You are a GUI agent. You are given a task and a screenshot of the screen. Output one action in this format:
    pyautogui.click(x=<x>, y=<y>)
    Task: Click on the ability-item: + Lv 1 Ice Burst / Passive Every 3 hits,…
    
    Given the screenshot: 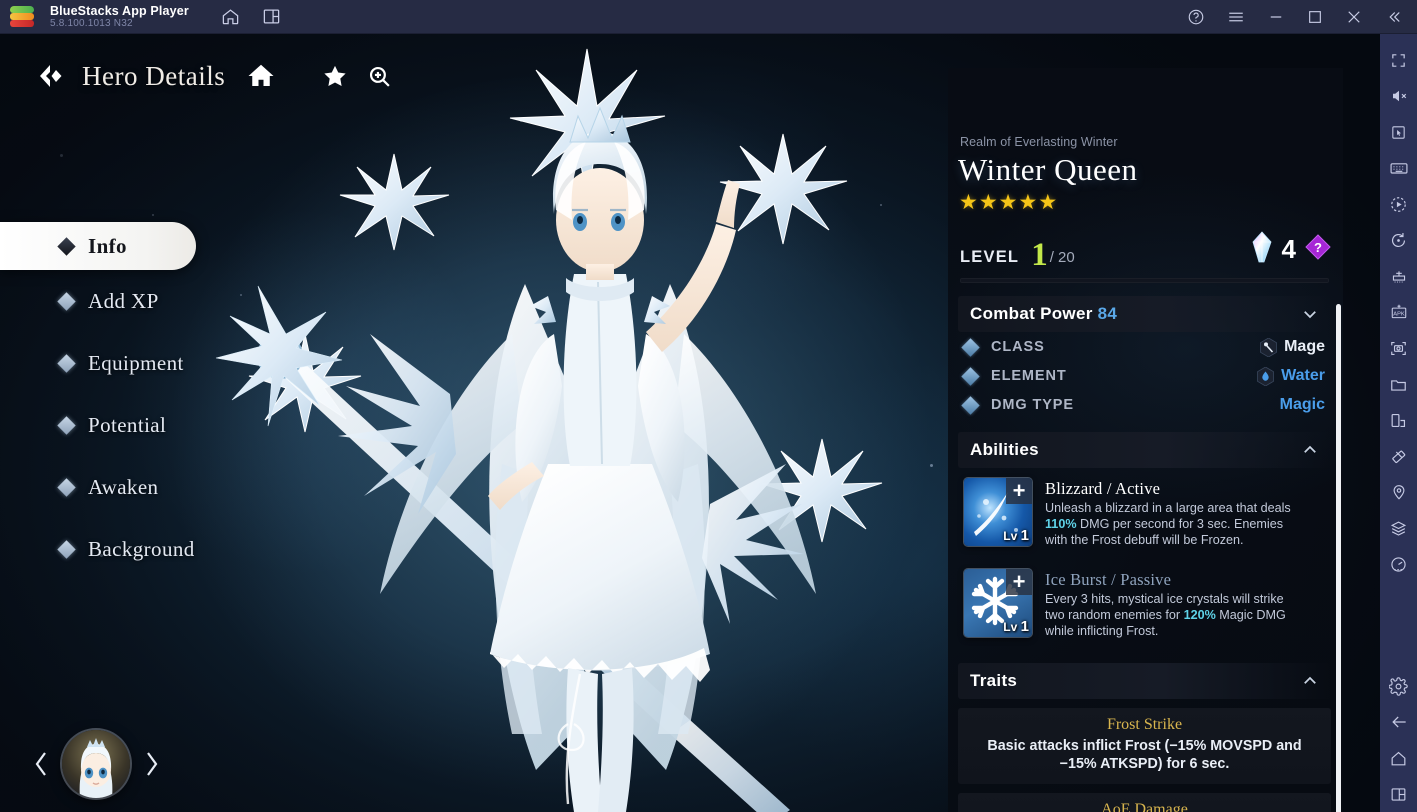 What is the action you would take?
    pyautogui.click(x=1144, y=604)
    